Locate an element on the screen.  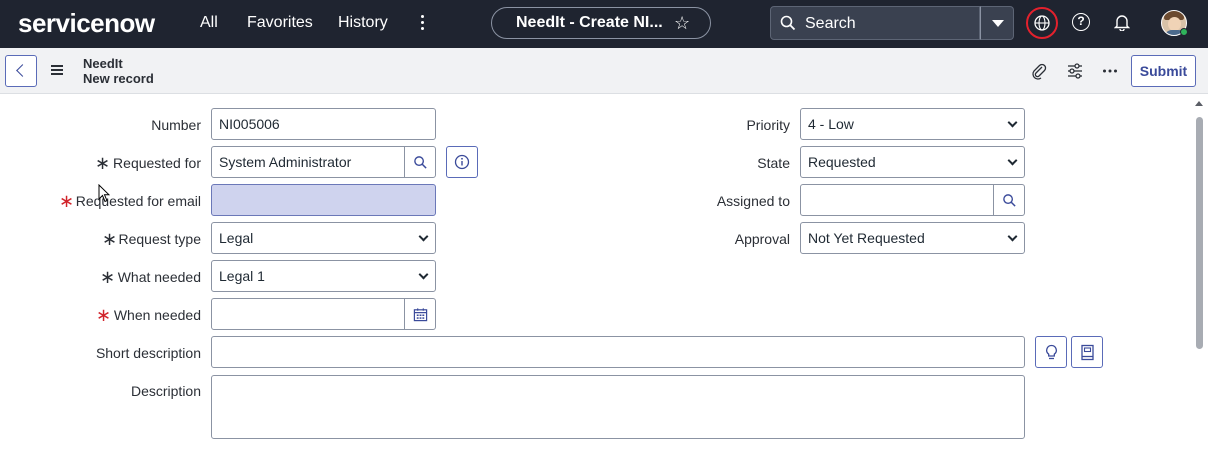
context-title-pill: NeedIt - Create NI... ☆ is located at coordinates (601, 23).